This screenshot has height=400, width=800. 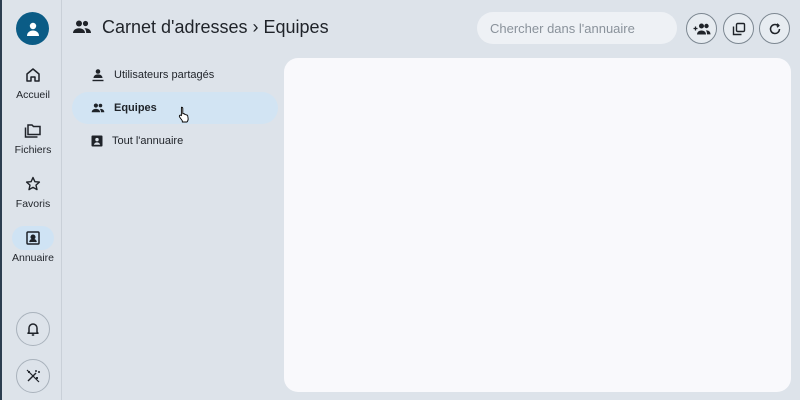 I want to click on copy-button, so click(x=738, y=28).